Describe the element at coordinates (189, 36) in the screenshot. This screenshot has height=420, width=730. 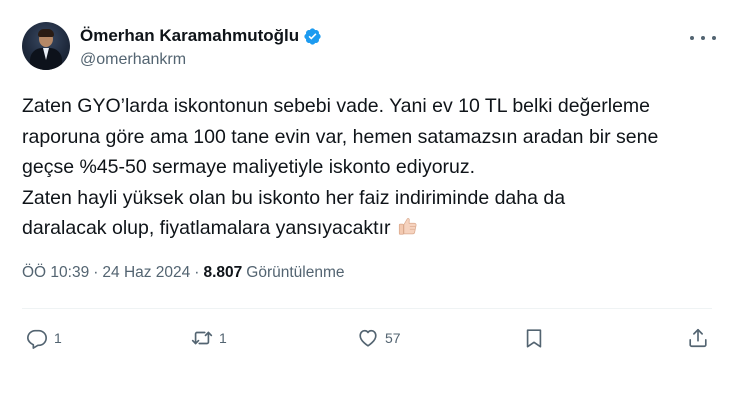
I see `author-display-name: Ömerhan Karamahmutoğlu` at that location.